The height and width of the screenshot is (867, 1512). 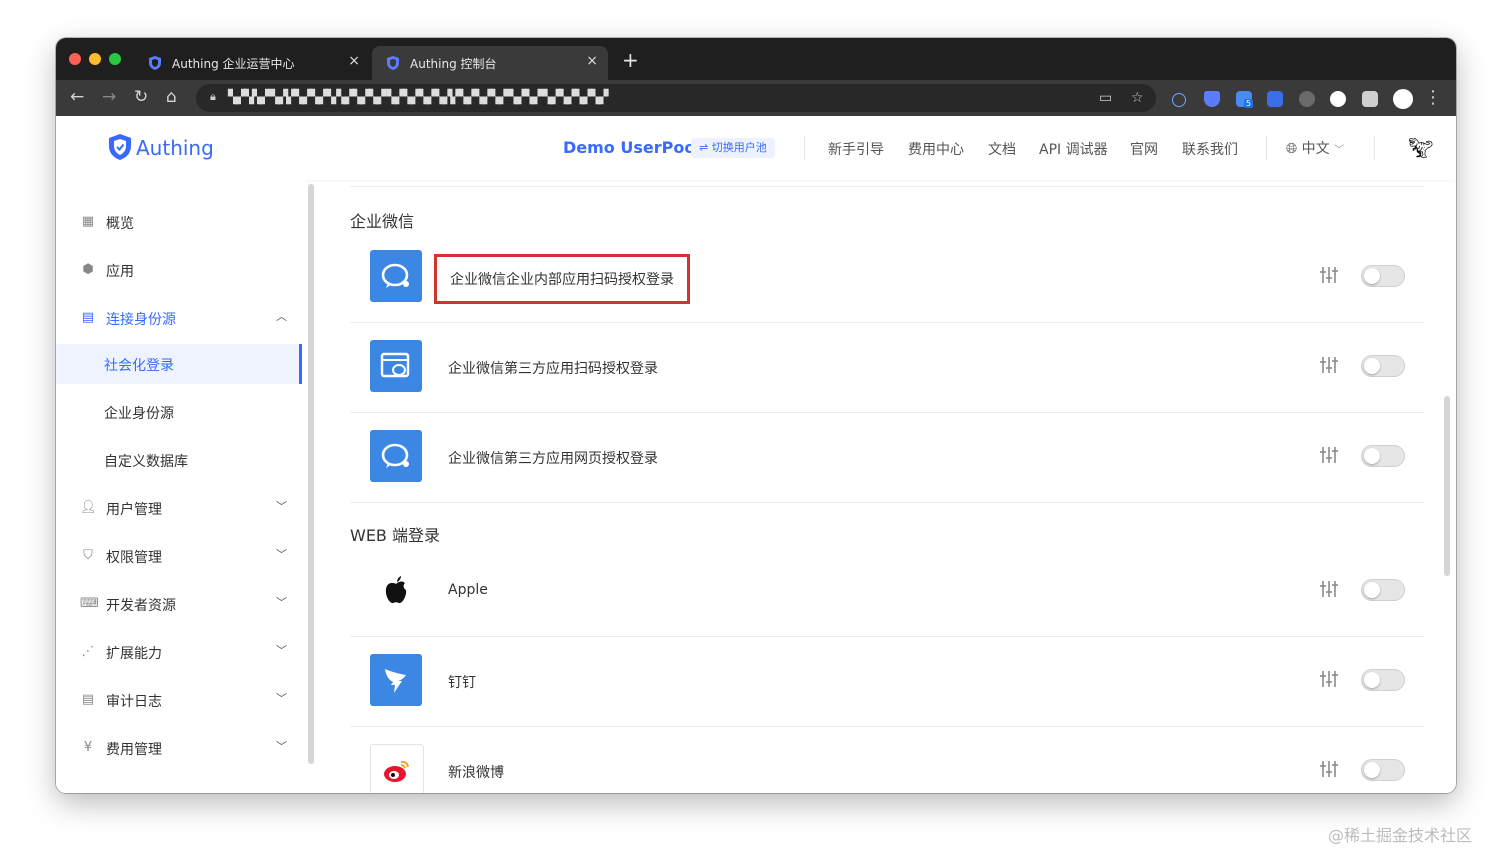 What do you see at coordinates (476, 773) in the screenshot?
I see `provider-name: 新浪微博` at bounding box center [476, 773].